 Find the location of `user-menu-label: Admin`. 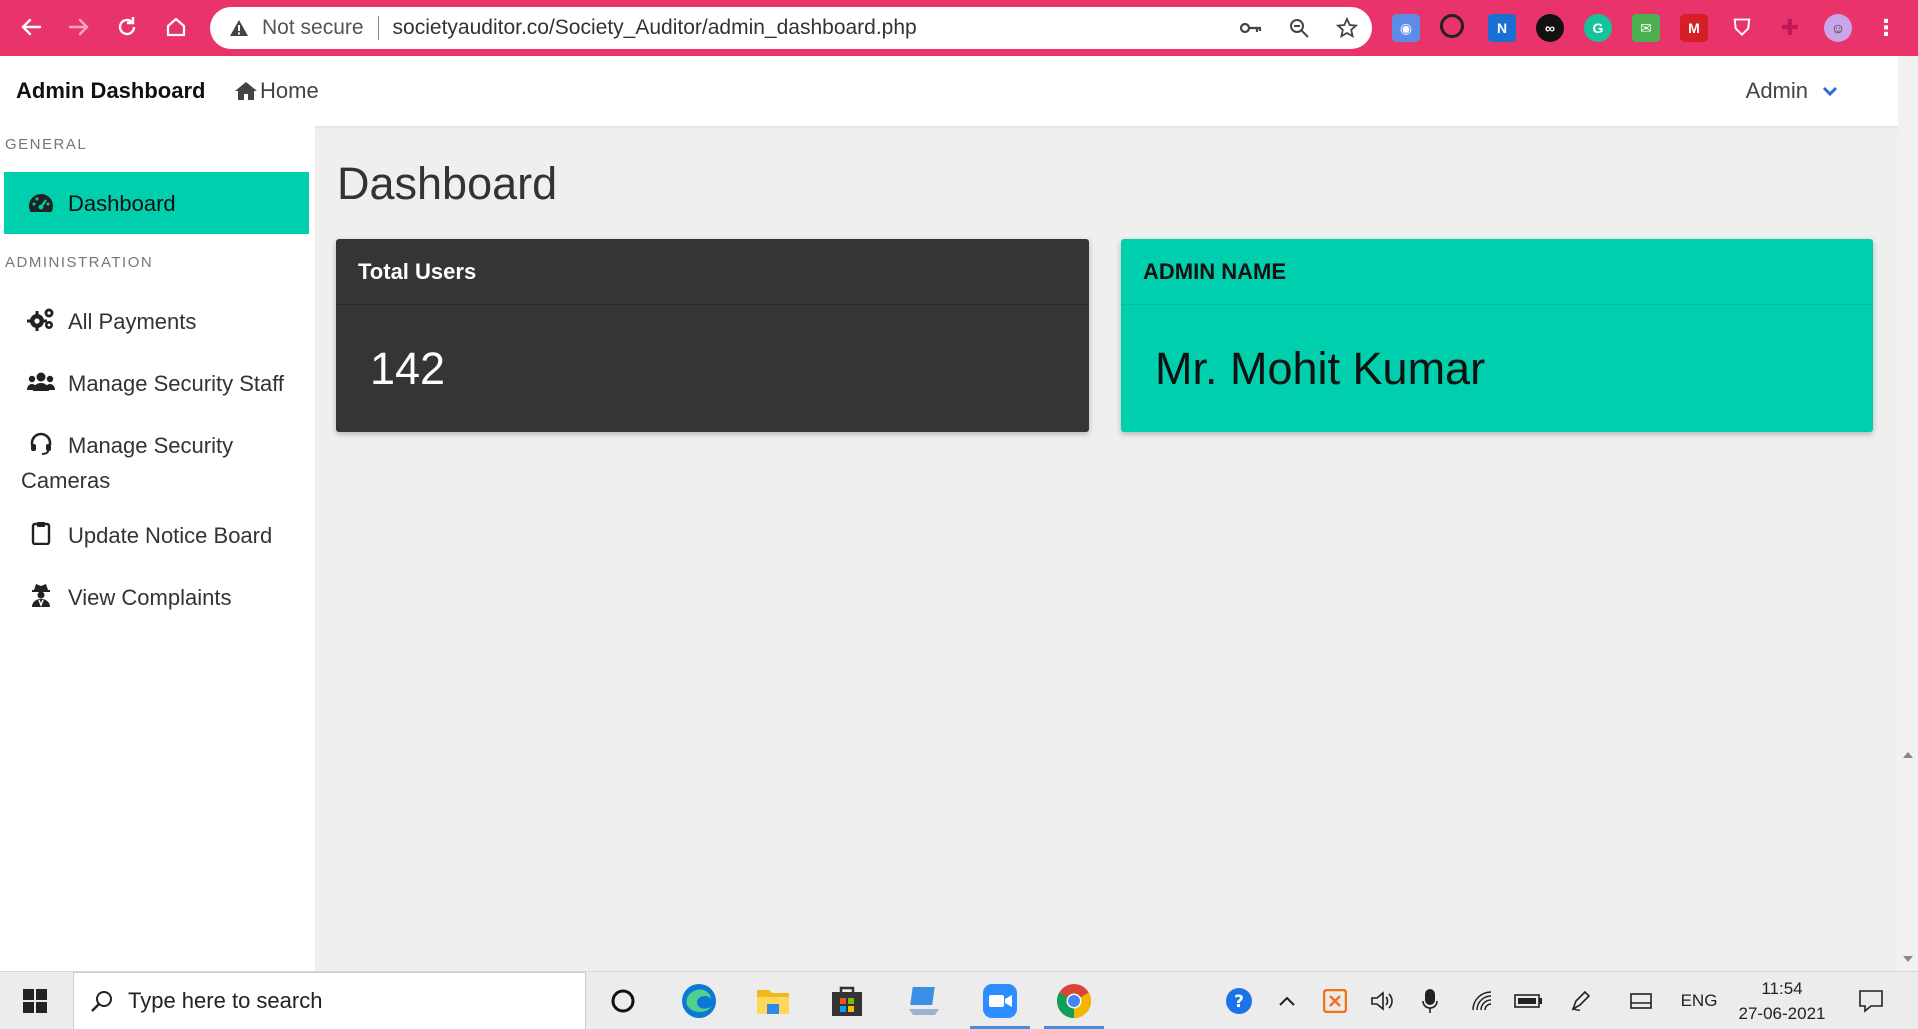

user-menu-label: Admin is located at coordinates (1776, 90).